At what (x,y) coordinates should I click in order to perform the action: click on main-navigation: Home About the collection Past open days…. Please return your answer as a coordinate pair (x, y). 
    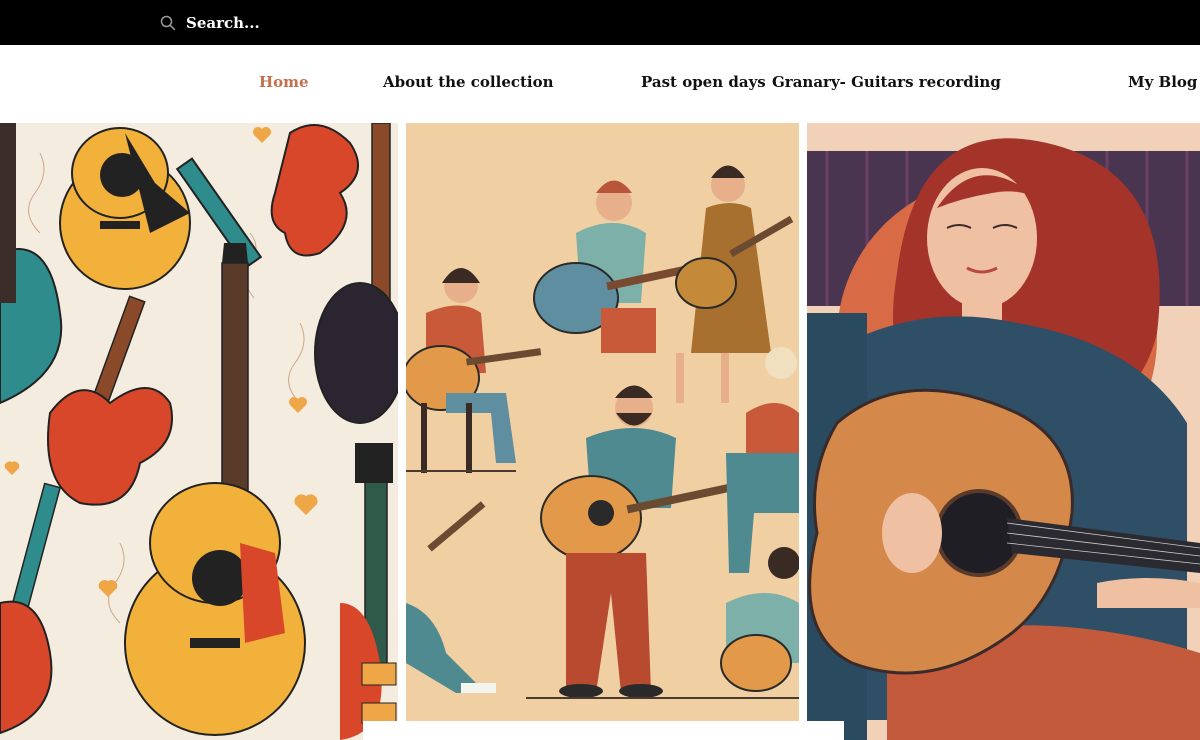
    Looking at the image, I should click on (600, 84).